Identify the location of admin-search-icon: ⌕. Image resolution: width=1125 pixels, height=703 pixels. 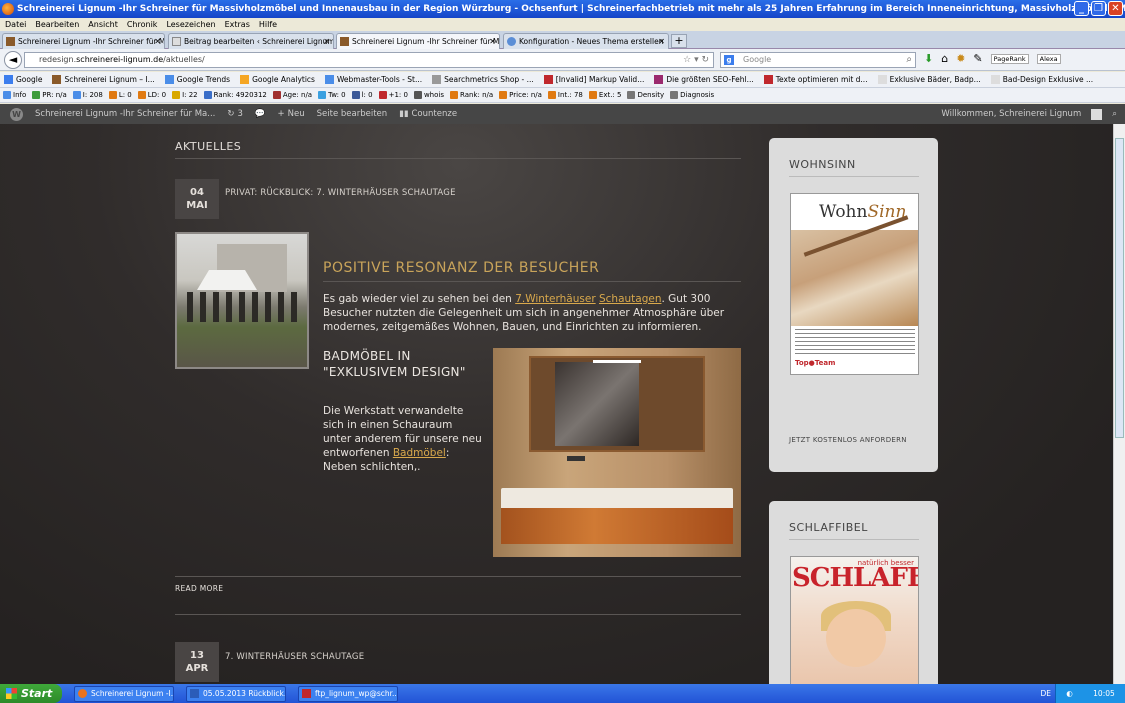
(1114, 114).